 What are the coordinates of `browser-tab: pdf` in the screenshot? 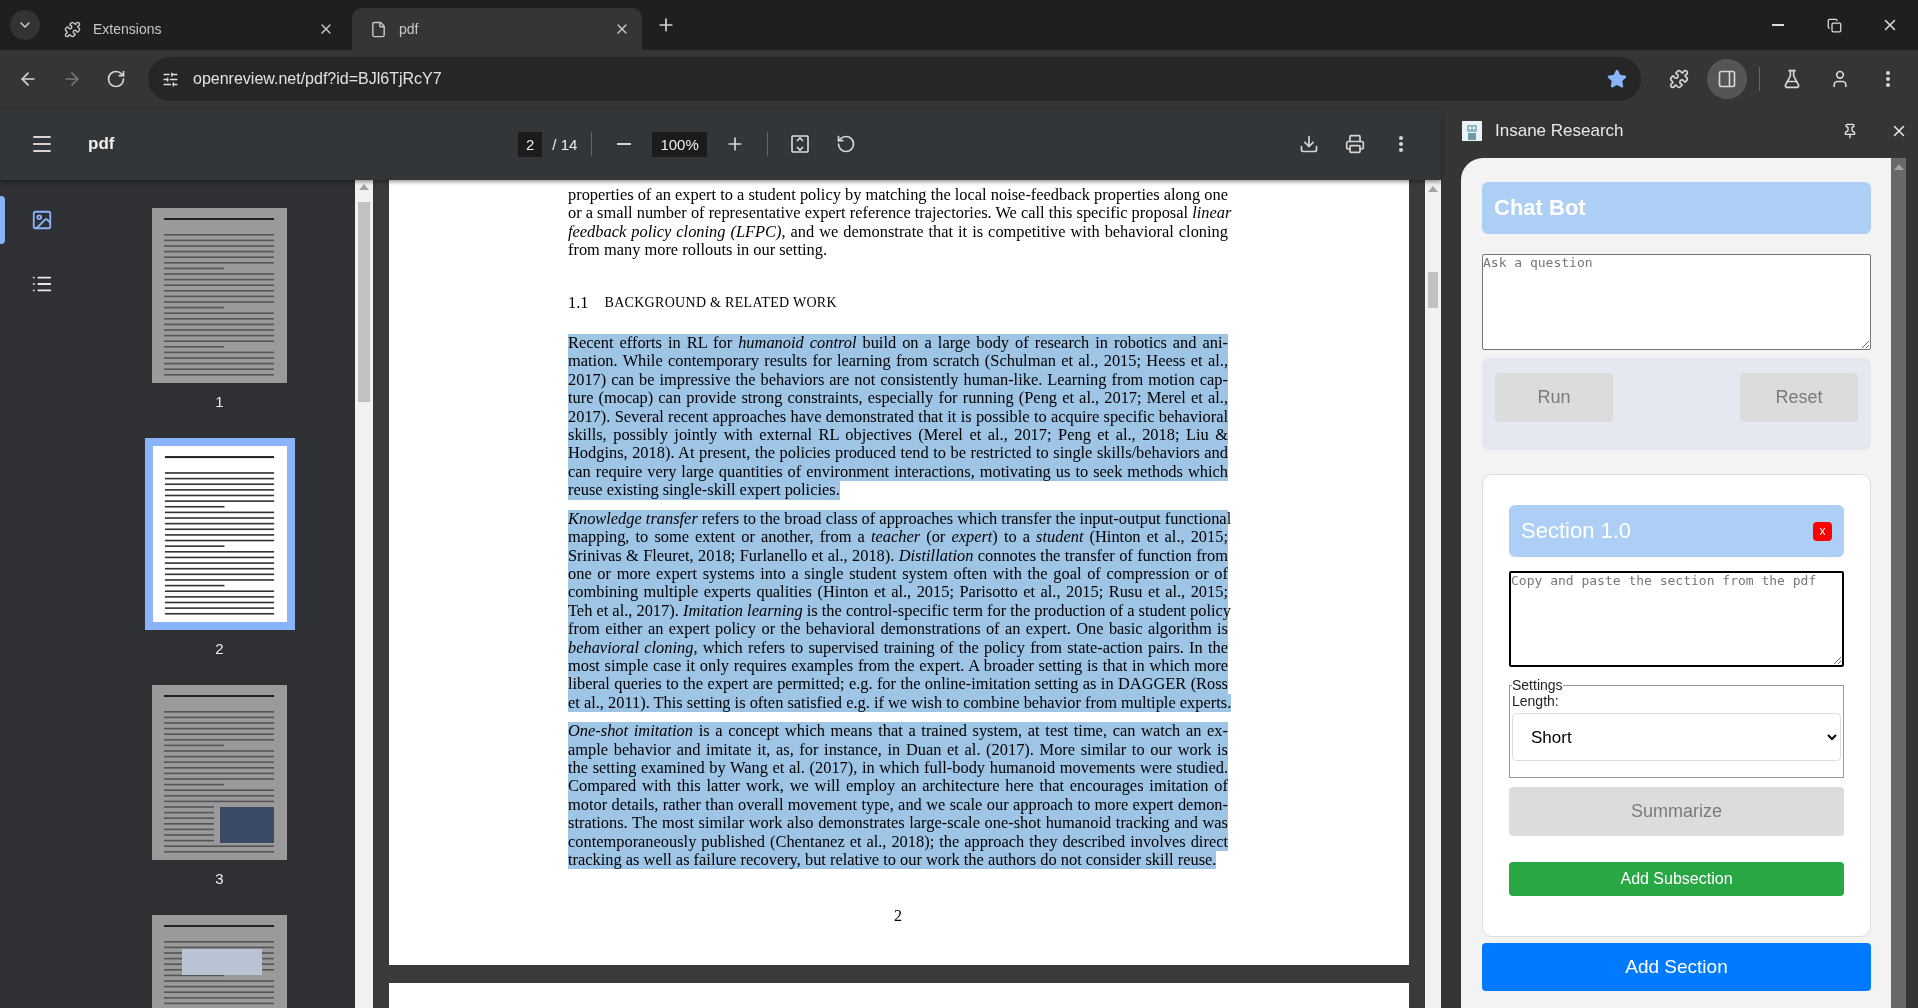 It's located at (497, 29).